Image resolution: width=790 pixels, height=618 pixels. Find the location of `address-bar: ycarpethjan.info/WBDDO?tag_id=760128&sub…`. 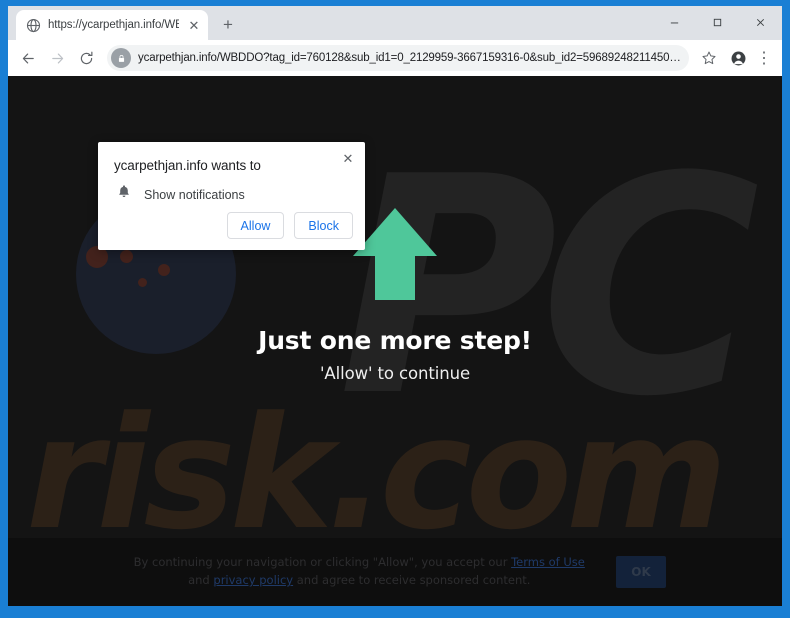

address-bar: ycarpethjan.info/WBDDO?tag_id=760128&sub… is located at coordinates (398, 58).